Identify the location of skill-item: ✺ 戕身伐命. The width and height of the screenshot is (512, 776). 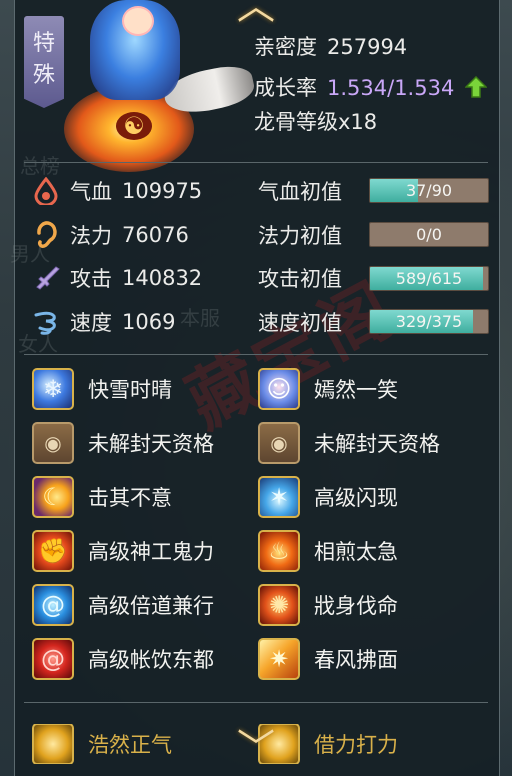
(328, 605).